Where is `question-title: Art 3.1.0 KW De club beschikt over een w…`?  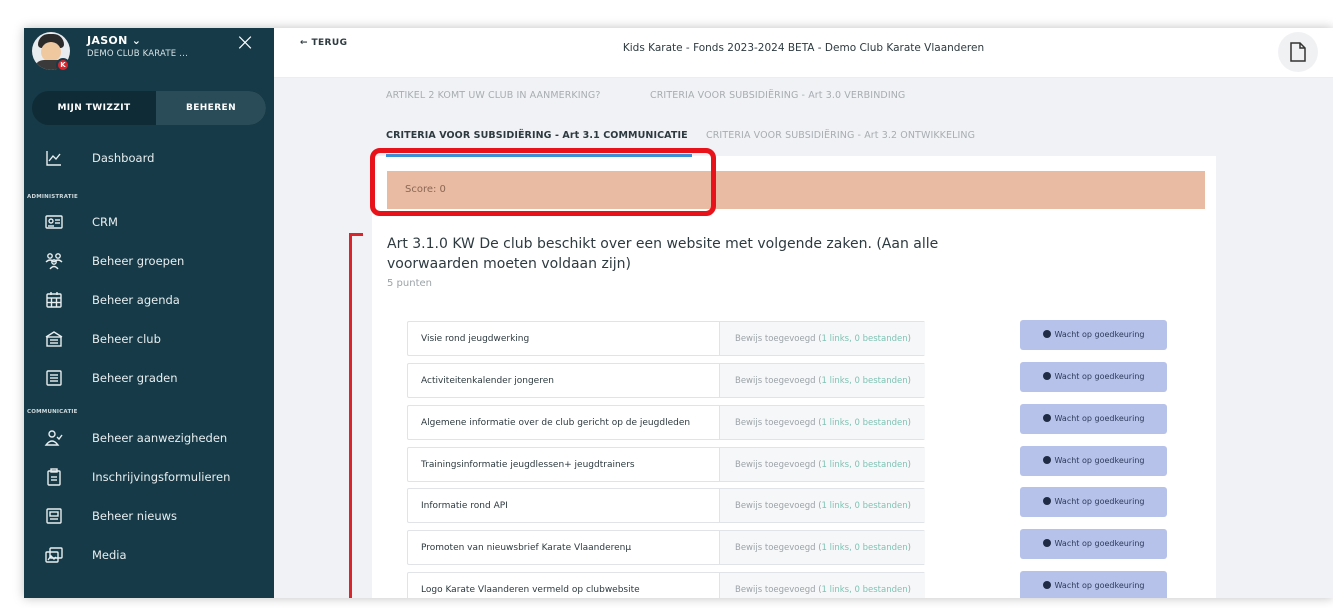
question-title: Art 3.1.0 KW De club beschikt over een w… is located at coordinates (663, 254).